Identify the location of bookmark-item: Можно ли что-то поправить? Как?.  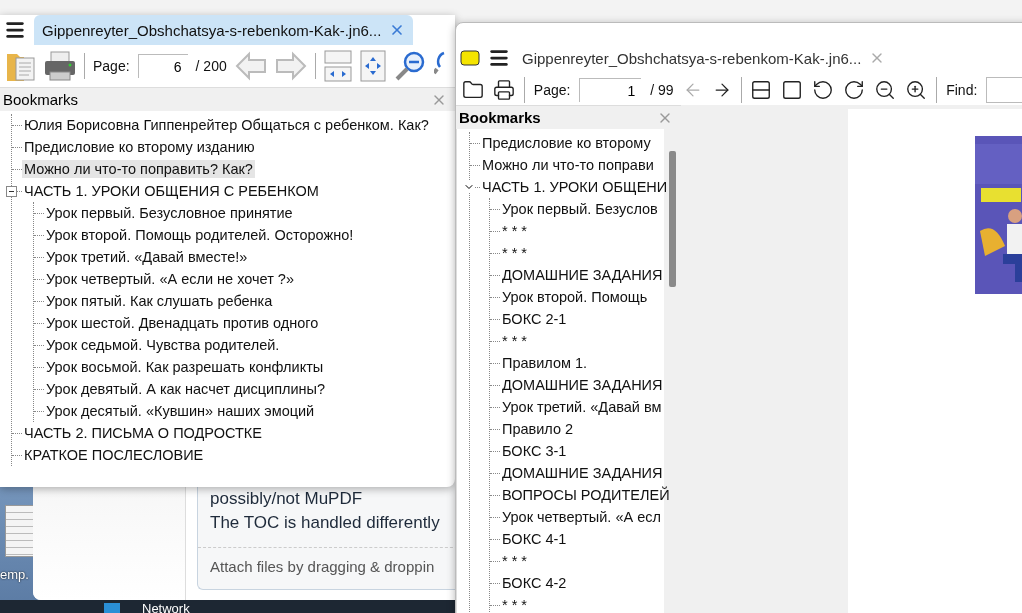
(138, 169).